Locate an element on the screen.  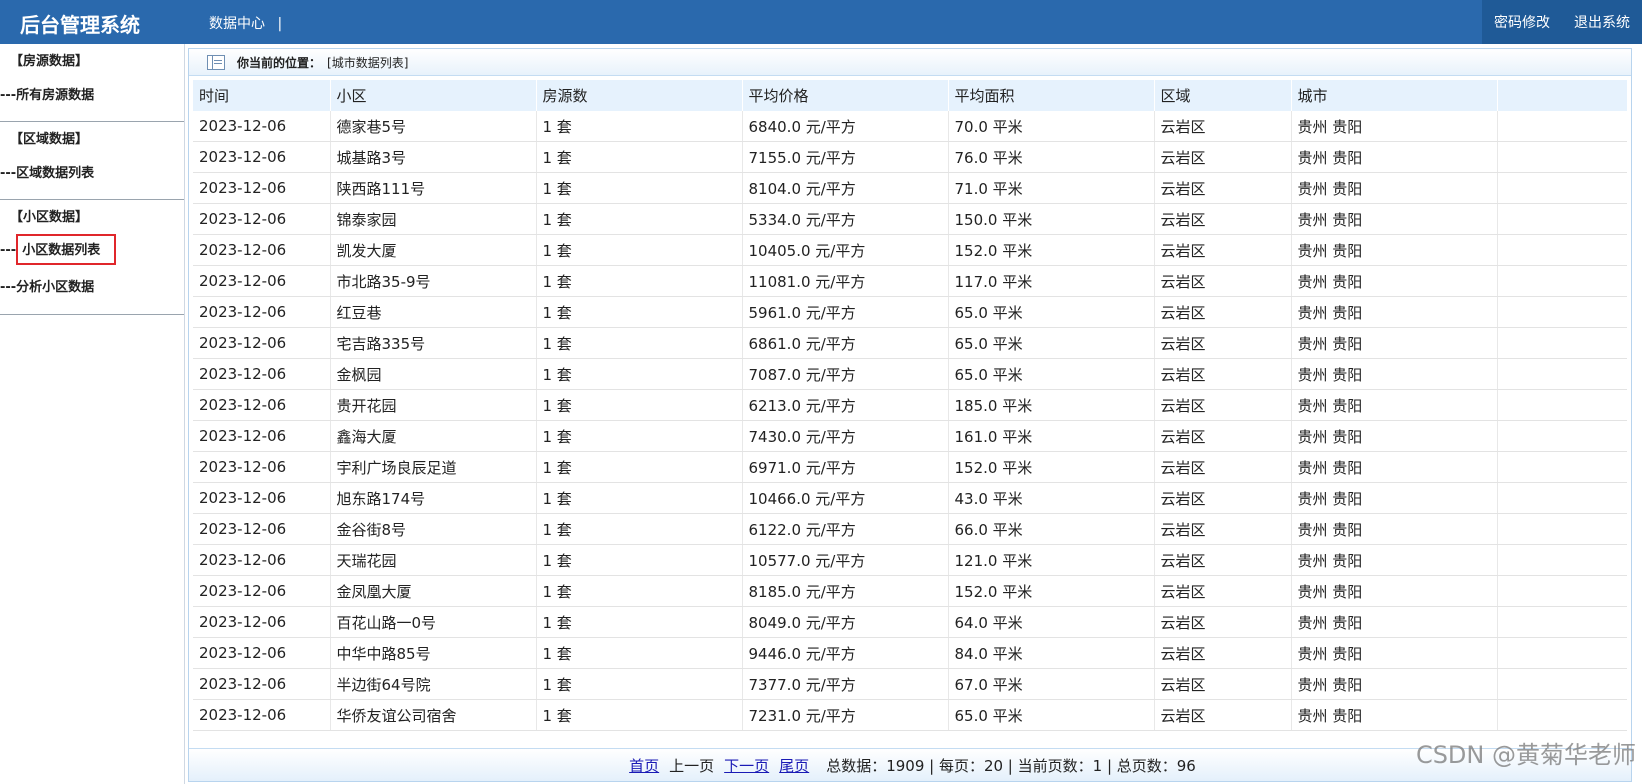
cell-avg-area: 150.0 平米 is located at coordinates (1051, 219).